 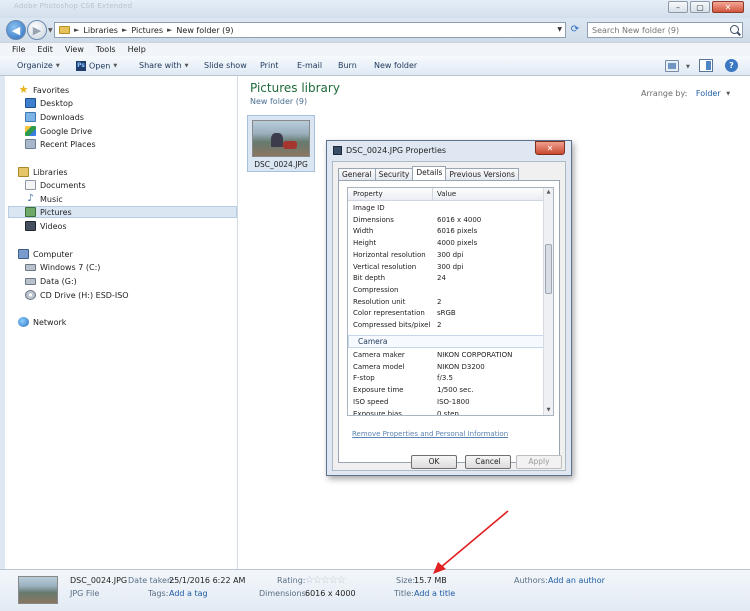 What do you see at coordinates (432, 194) in the screenshot?
I see `column-divider` at bounding box center [432, 194].